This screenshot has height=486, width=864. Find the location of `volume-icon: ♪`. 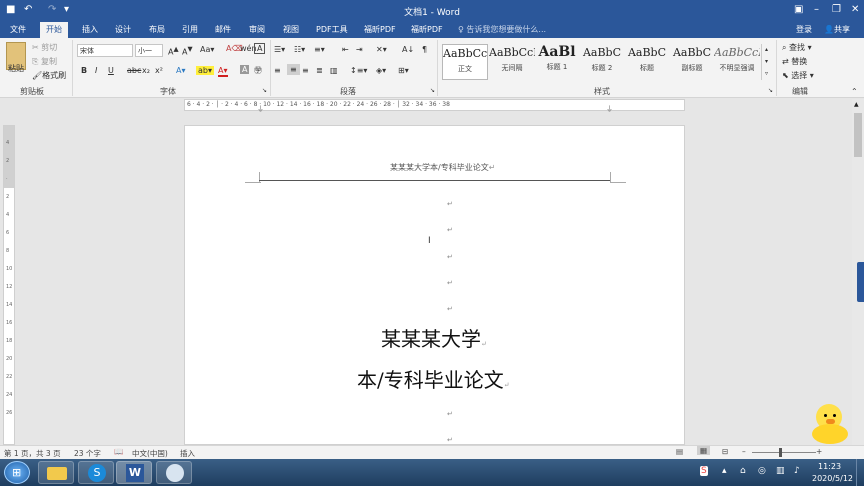

volume-icon: ♪ is located at coordinates (797, 471).